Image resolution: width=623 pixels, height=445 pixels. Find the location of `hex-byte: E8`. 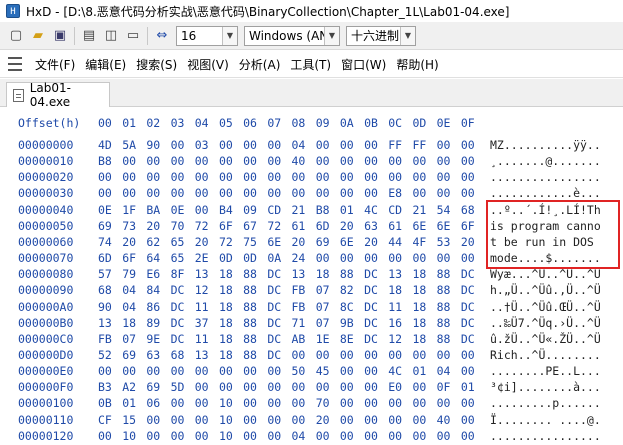

hex-byte: E8 is located at coordinates (400, 193).